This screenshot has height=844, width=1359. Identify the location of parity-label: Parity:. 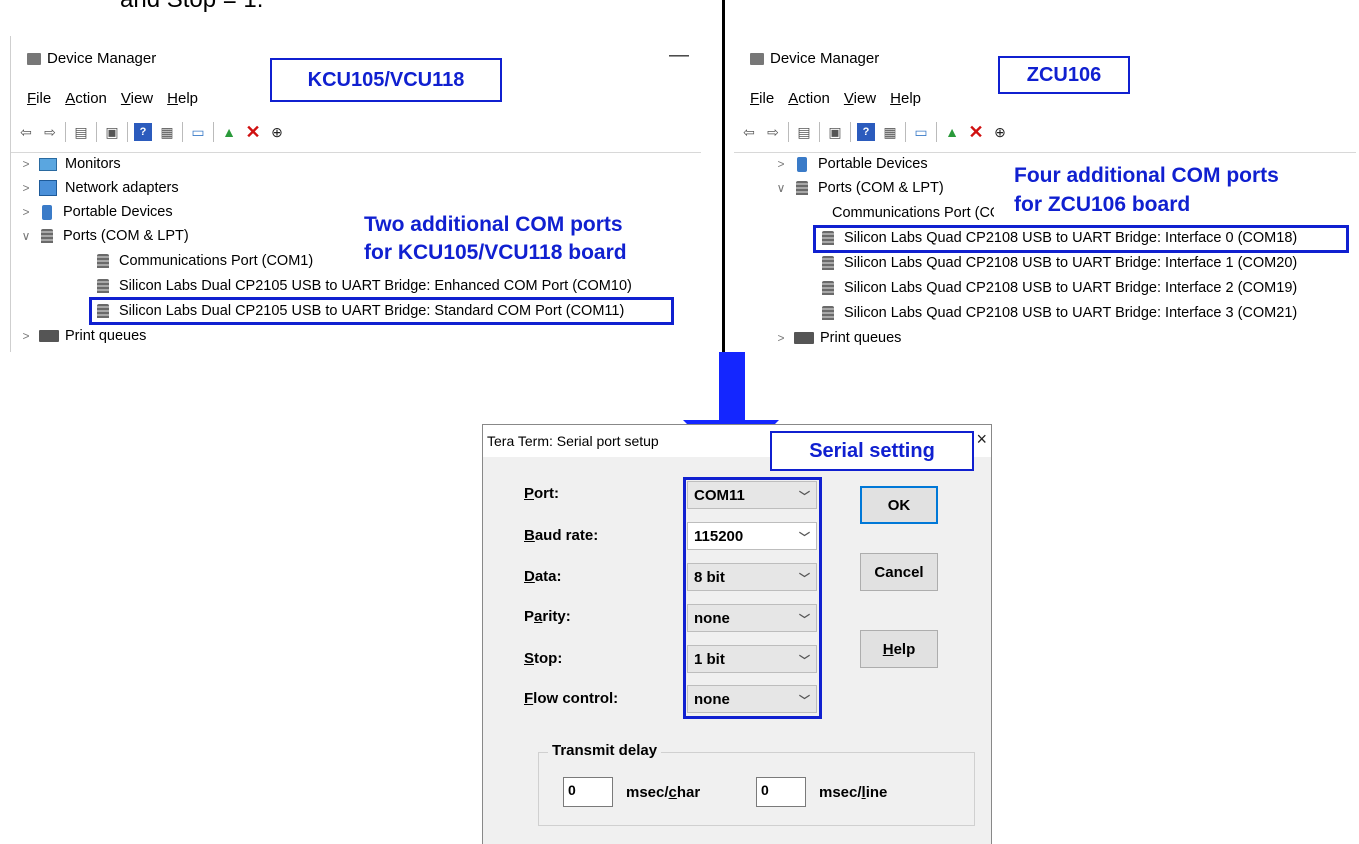
(547, 616).